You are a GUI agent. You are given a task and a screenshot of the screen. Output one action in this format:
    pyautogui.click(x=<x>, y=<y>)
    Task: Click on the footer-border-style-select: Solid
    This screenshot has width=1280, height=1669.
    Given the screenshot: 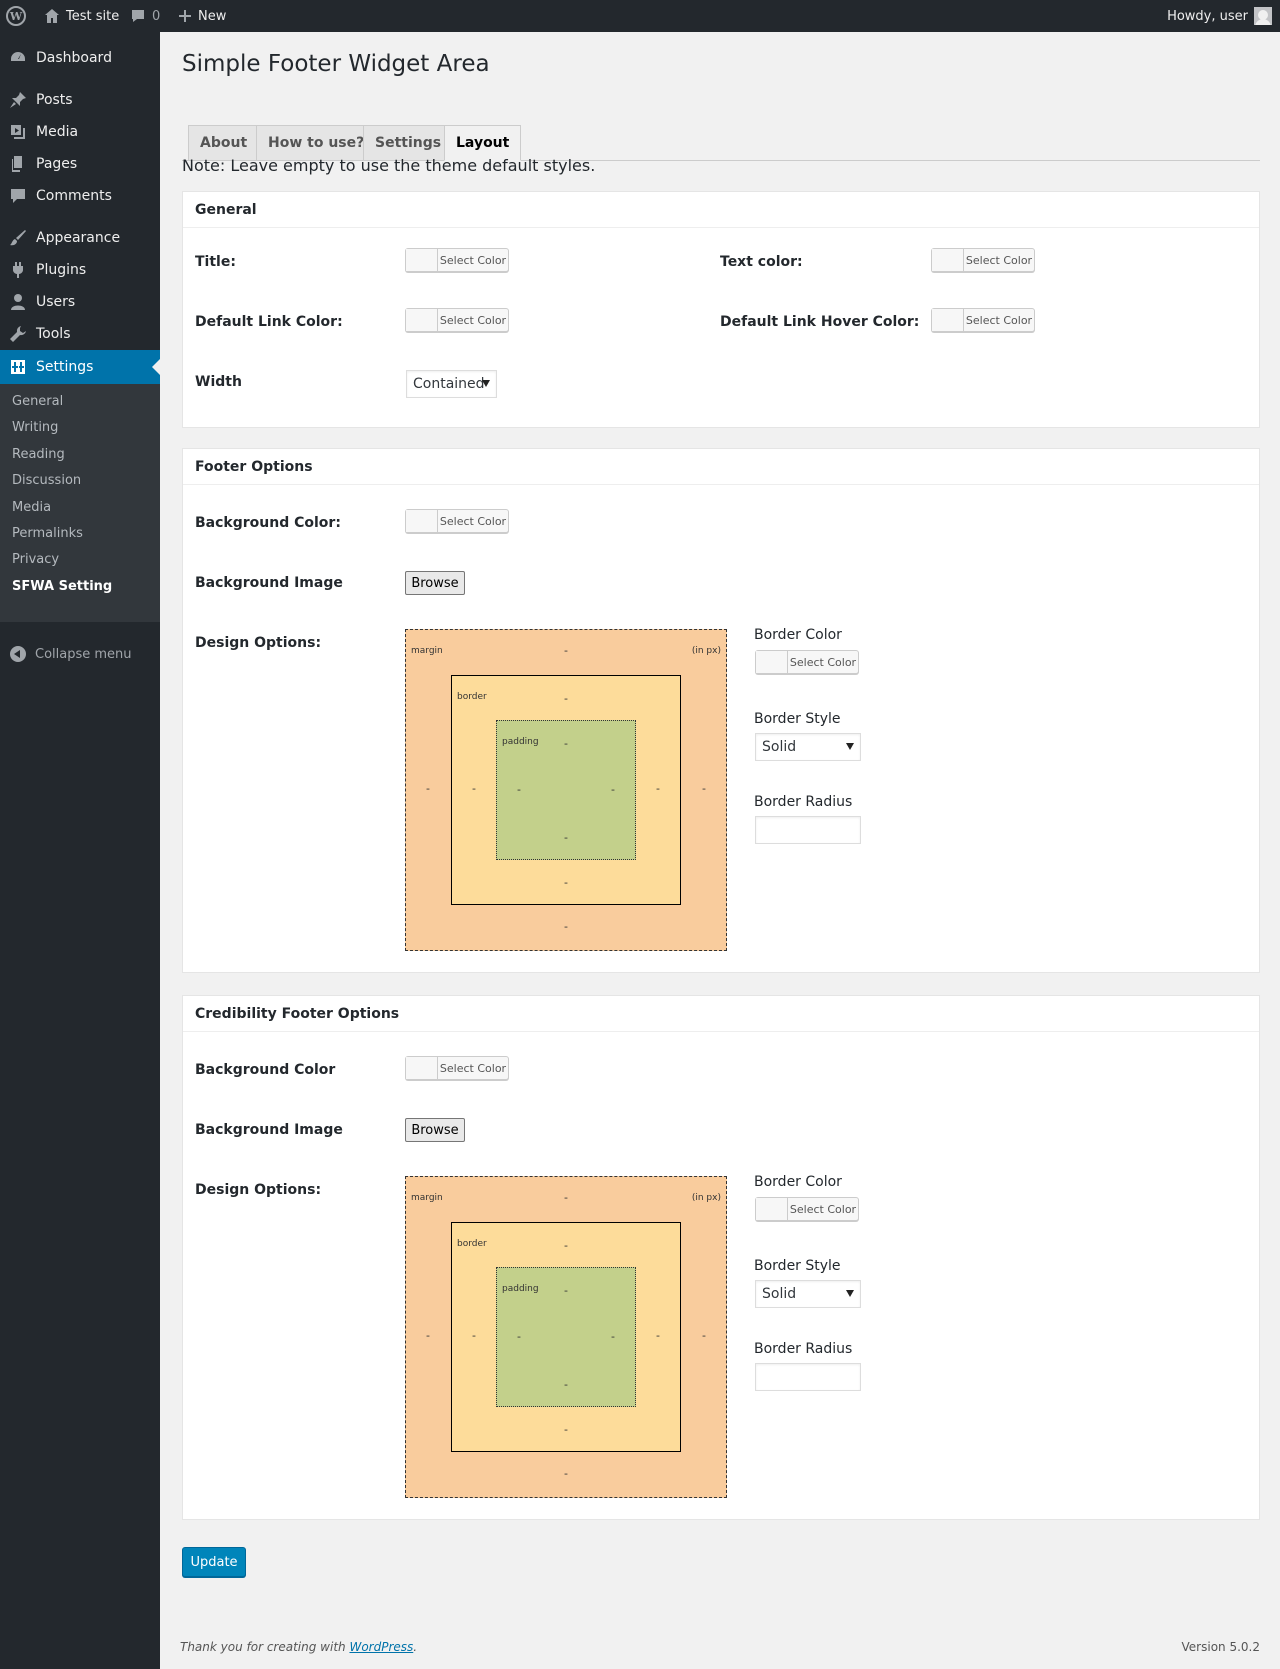 What is the action you would take?
    pyautogui.click(x=808, y=747)
    